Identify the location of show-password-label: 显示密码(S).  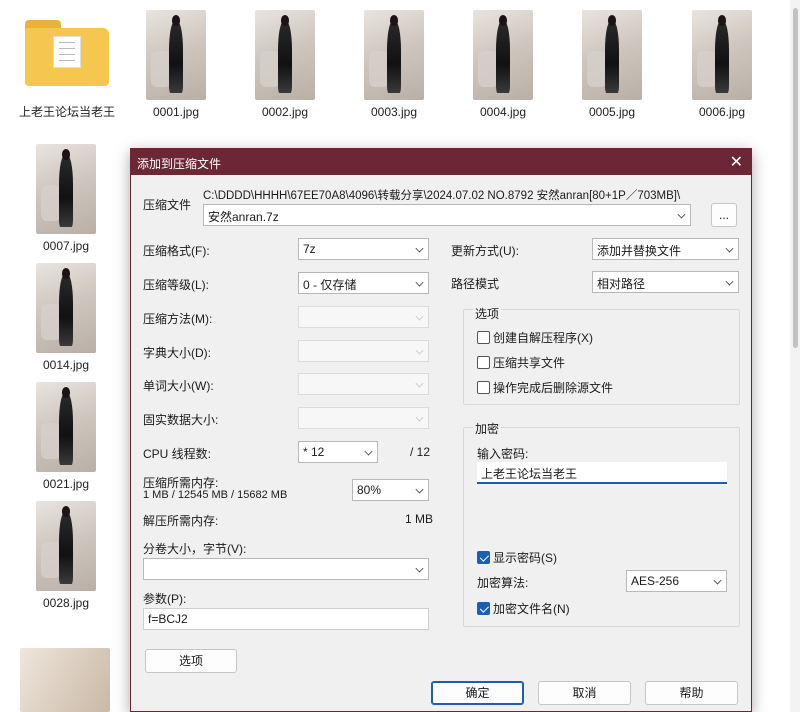
(525, 558).